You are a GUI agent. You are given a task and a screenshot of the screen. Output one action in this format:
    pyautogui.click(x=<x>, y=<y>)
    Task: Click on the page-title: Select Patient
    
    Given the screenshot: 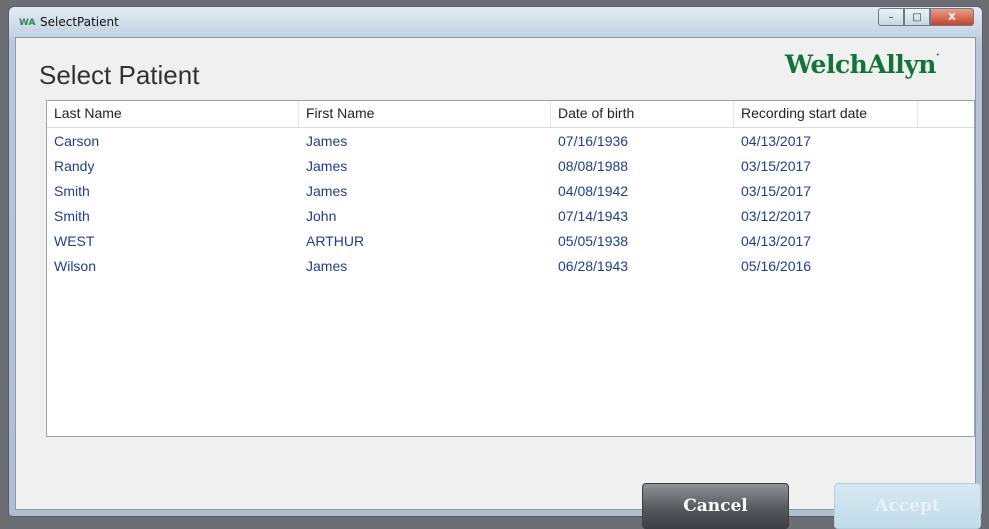 What is the action you would take?
    pyautogui.click(x=119, y=75)
    